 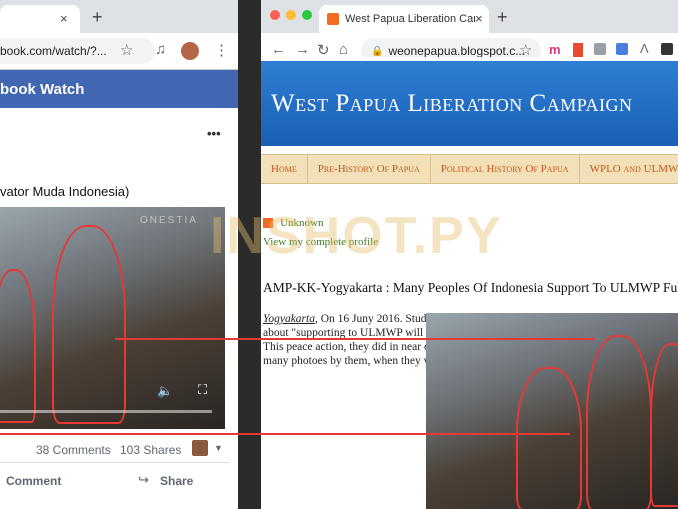 What do you see at coordinates (214, 133) in the screenshot?
I see `more-options-icon: •••` at bounding box center [214, 133].